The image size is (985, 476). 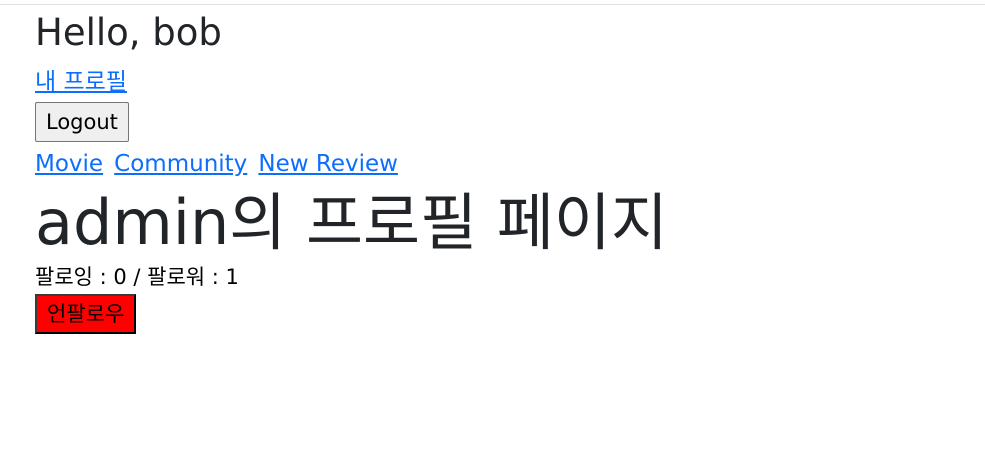 I want to click on page-title: admin의 프로필 페이지, so click(x=351, y=222).